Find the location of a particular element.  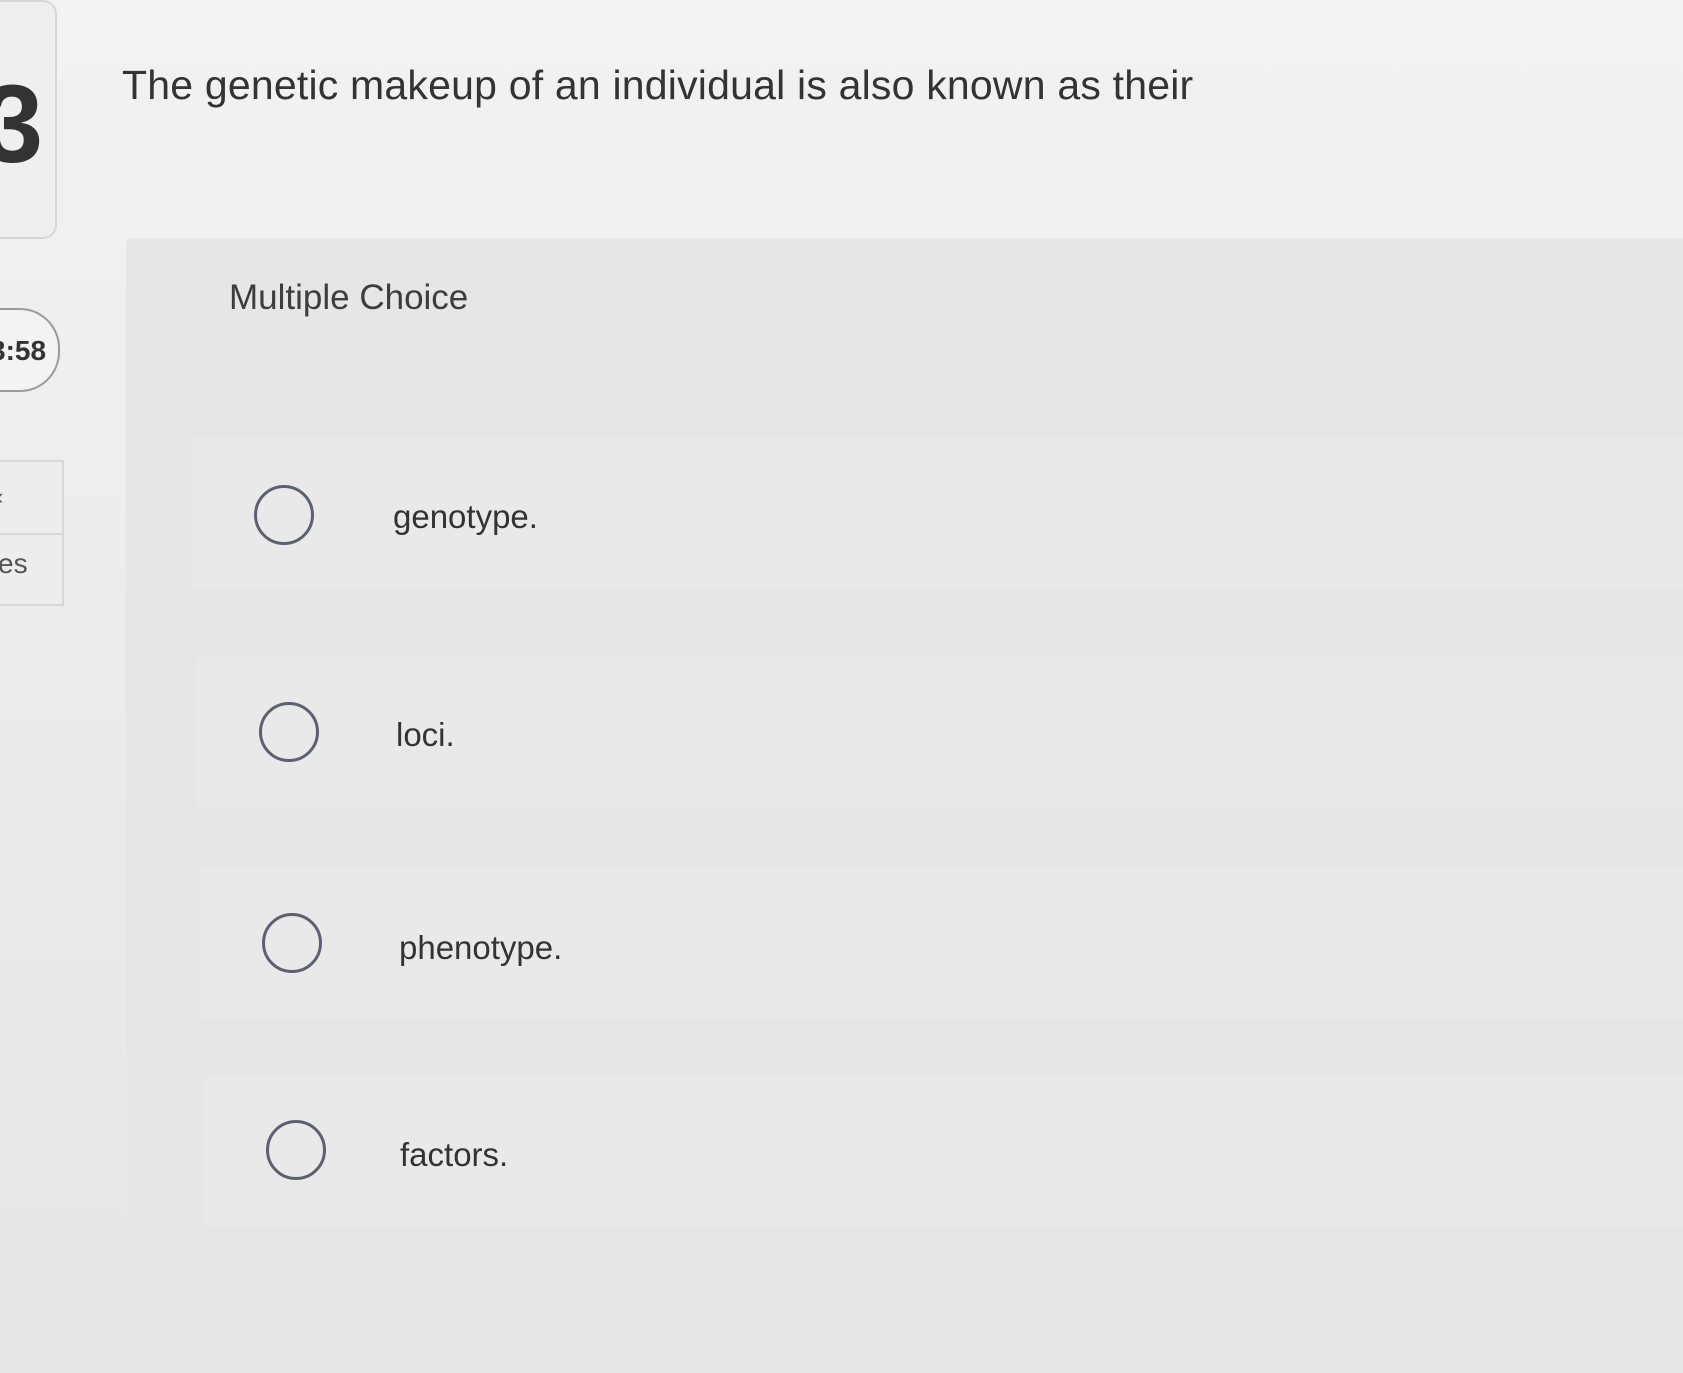

choice-option-phenotype: phenotype. is located at coordinates (941, 943).